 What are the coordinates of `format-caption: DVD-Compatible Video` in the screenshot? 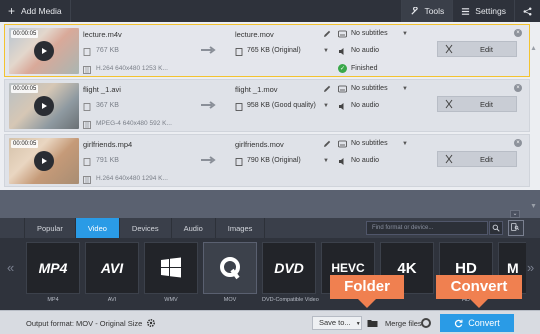 It's located at (290, 300).